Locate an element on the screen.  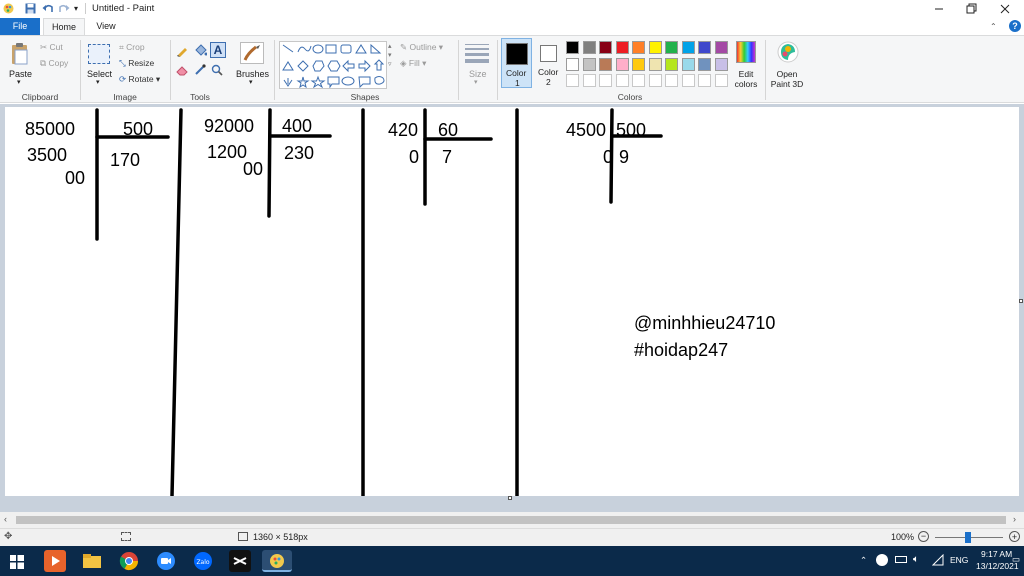
size-button: Size ▾ is located at coordinates (477, 64).